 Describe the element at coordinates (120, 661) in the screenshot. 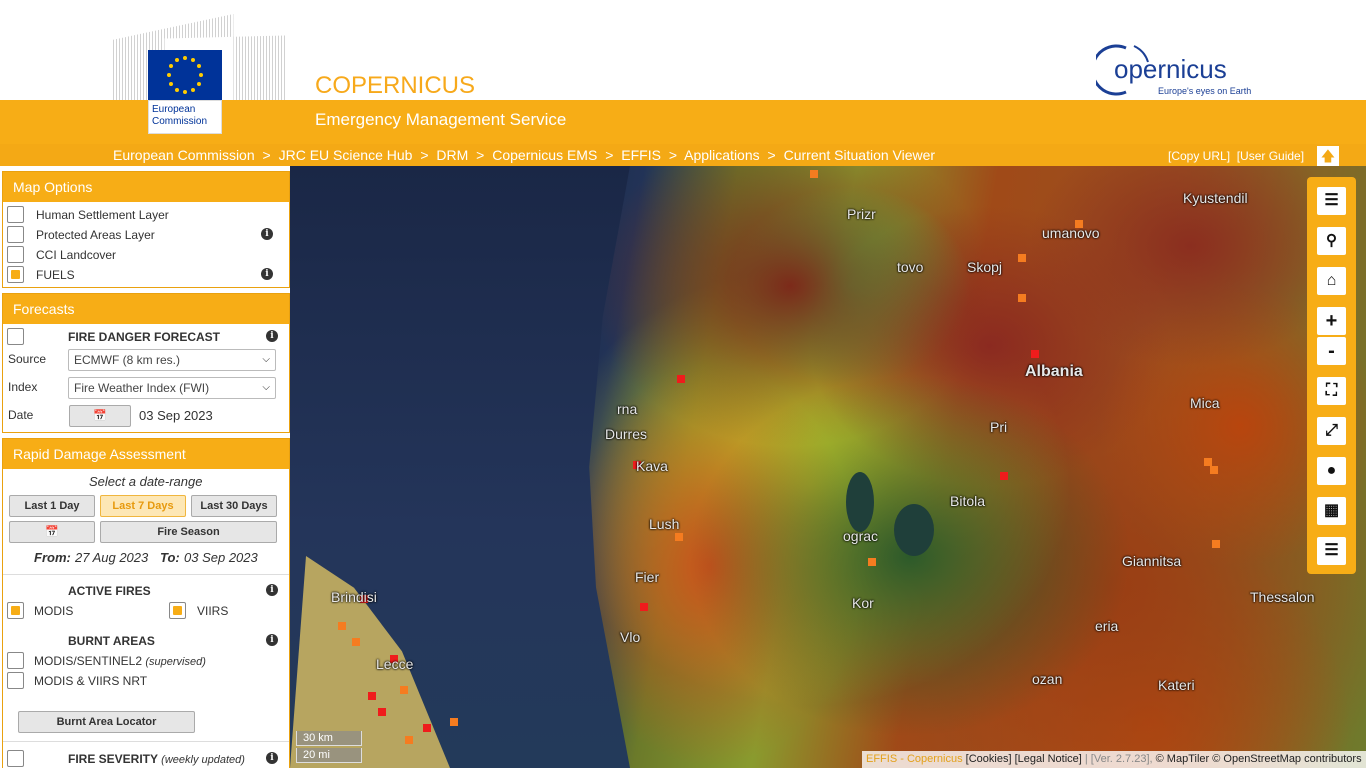

I see `modis-sentinel-label: MODIS/SENTINEL2 (supervised)` at that location.